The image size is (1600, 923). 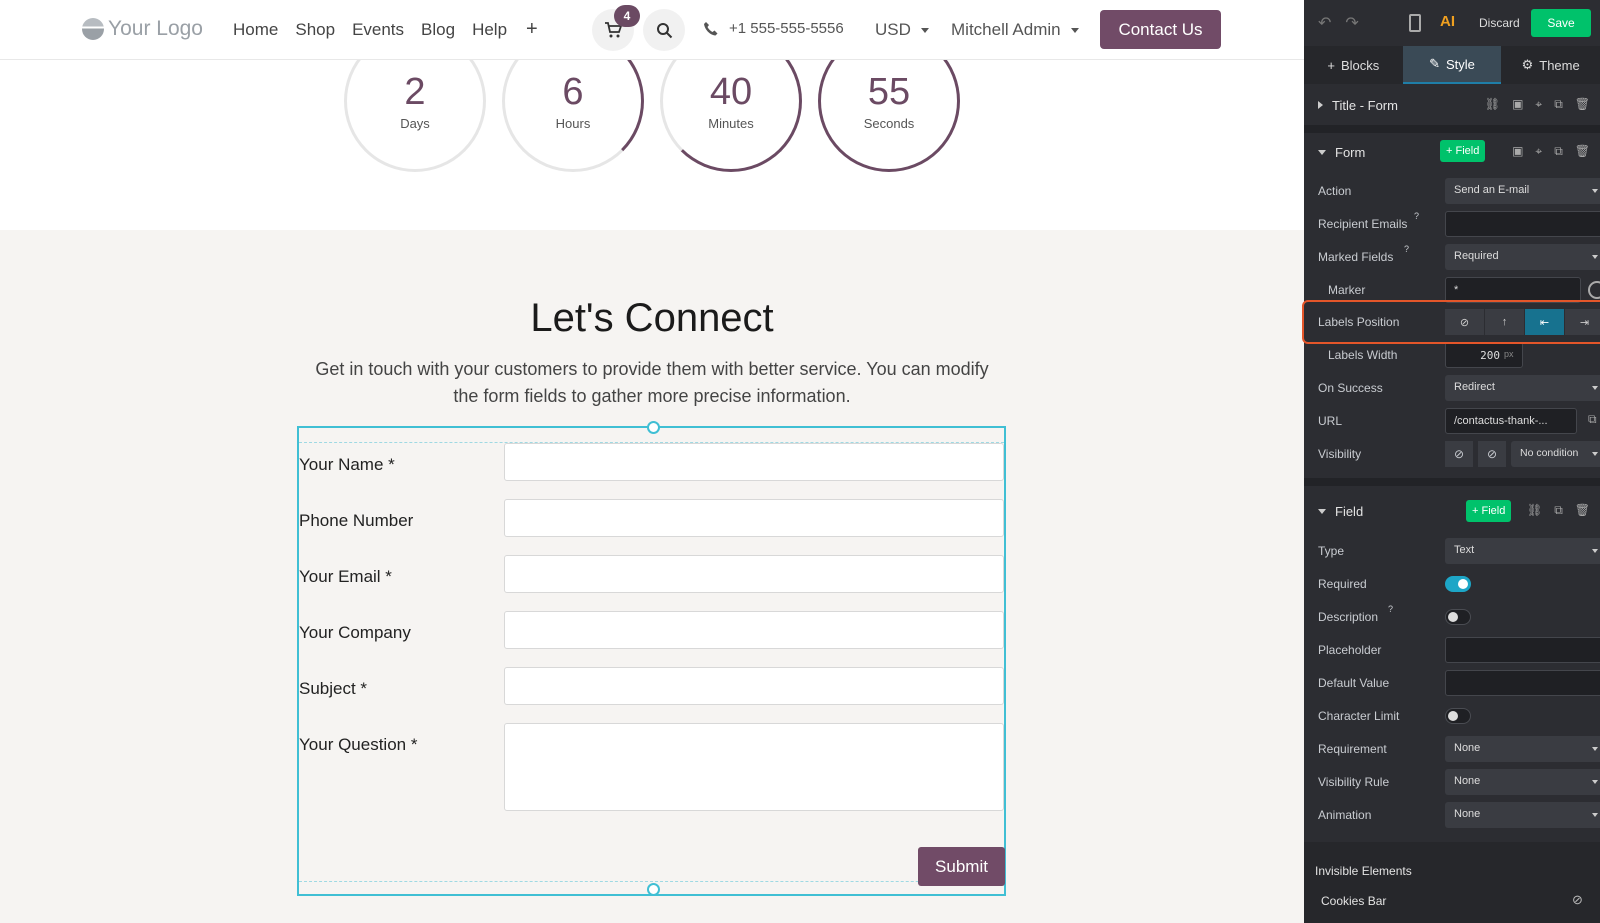 I want to click on description-toggle, so click(x=1458, y=617).